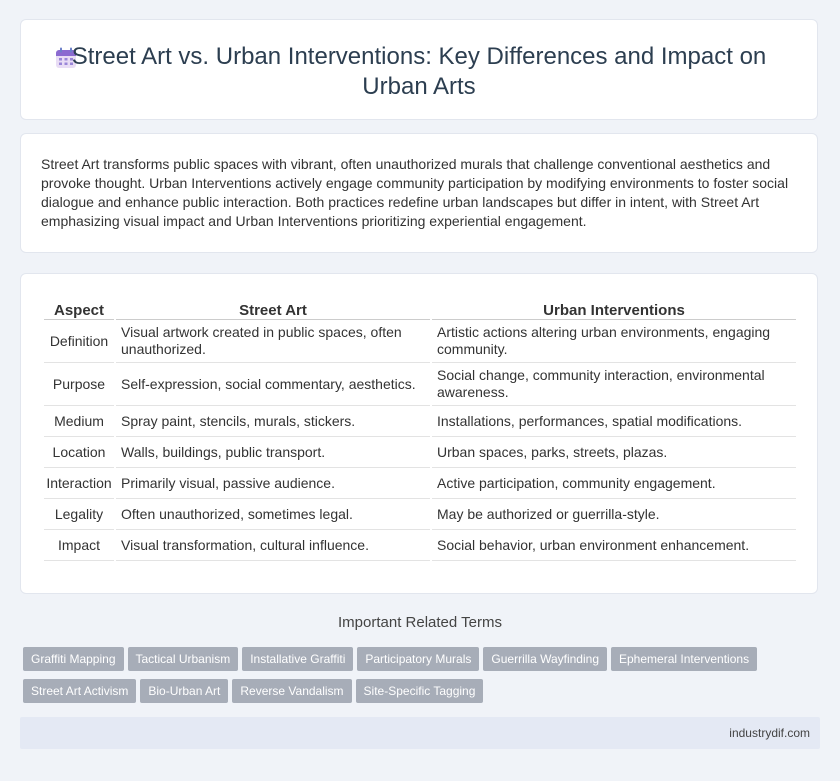  What do you see at coordinates (79, 545) in the screenshot?
I see `table-cell: Impact` at bounding box center [79, 545].